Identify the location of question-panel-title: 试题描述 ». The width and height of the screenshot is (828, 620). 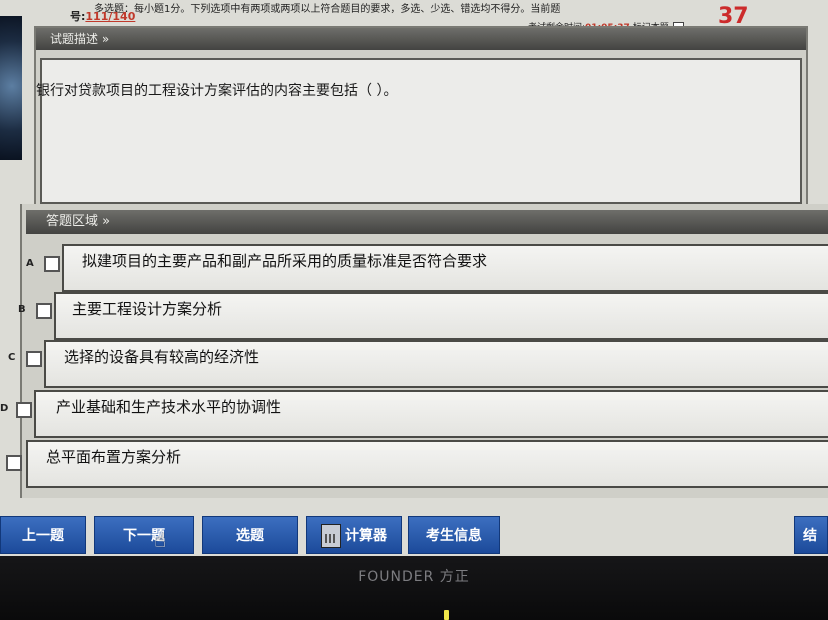
(421, 39).